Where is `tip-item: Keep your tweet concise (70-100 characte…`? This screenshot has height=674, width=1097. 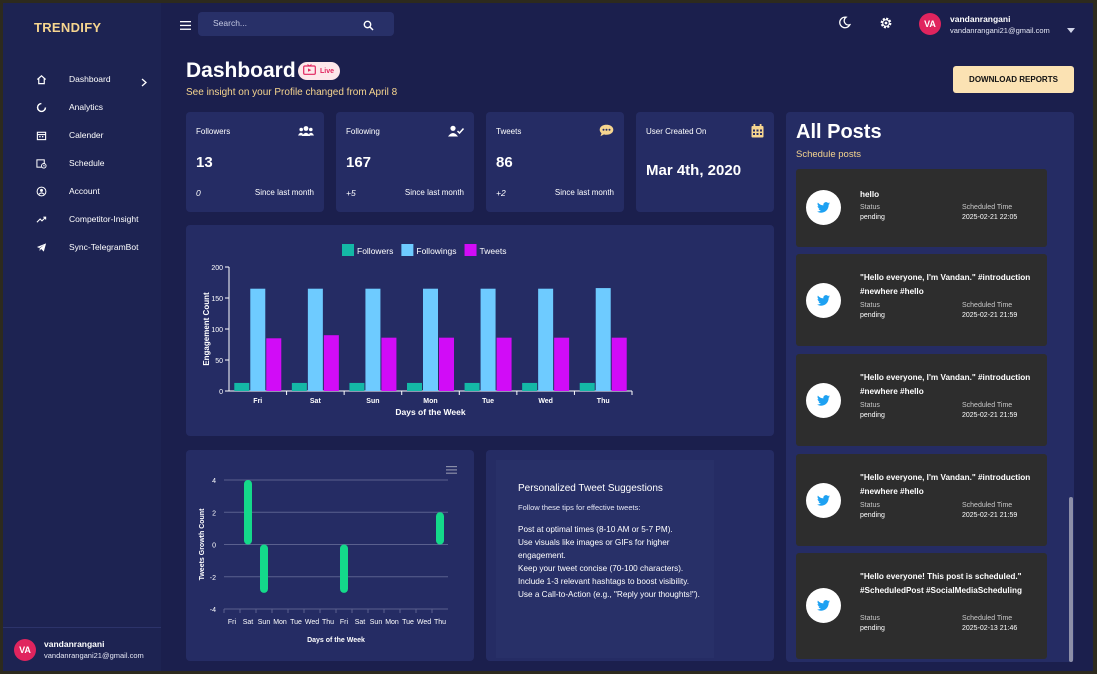 tip-item: Keep your tweet concise (70-100 characte… is located at coordinates (601, 568).